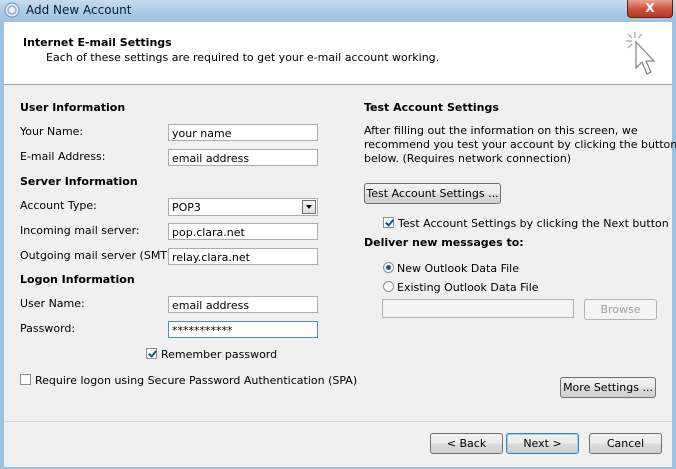 The image size is (676, 469). I want to click on email-address-input: email address, so click(243, 157).